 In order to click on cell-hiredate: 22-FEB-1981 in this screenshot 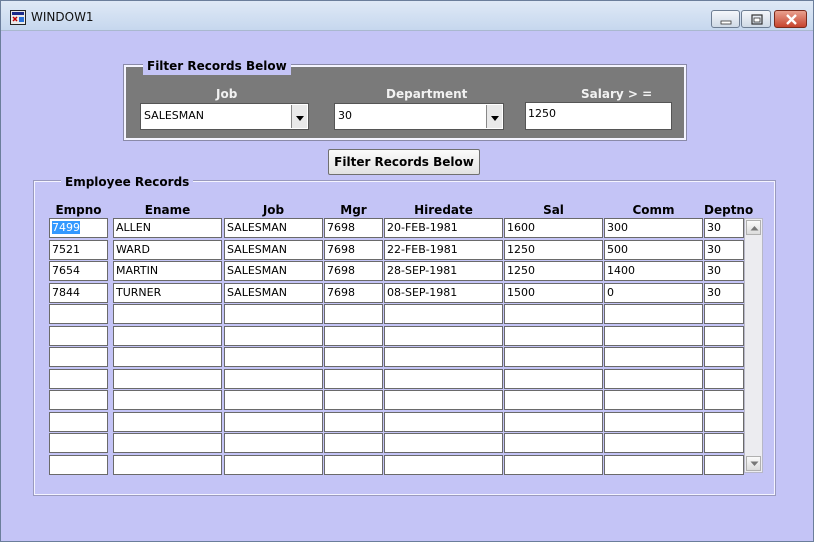, I will do `click(443, 250)`.